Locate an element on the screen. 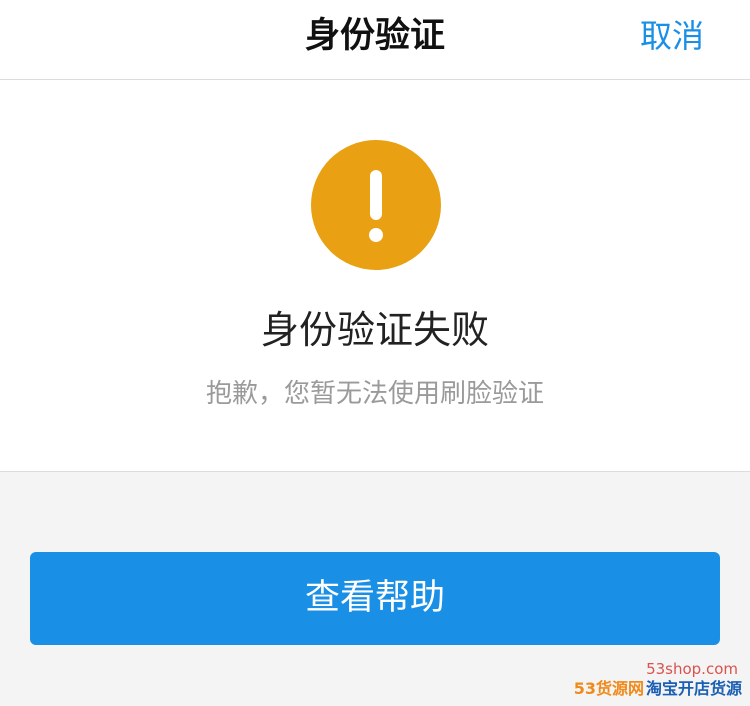  cancel-button: 取消 is located at coordinates (672, 36).